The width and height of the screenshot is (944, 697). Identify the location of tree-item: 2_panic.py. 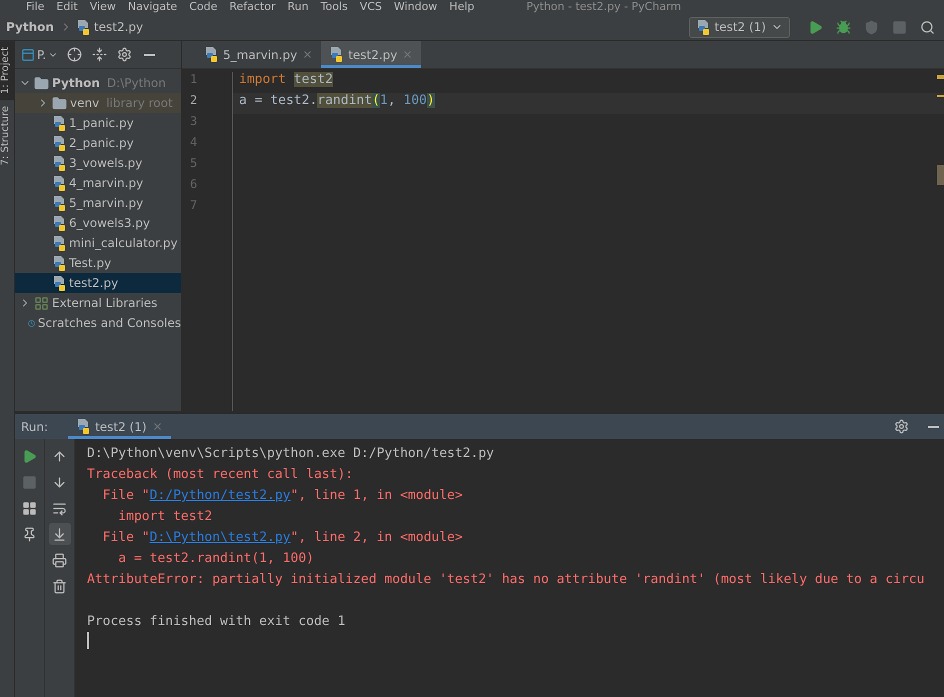
(98, 143).